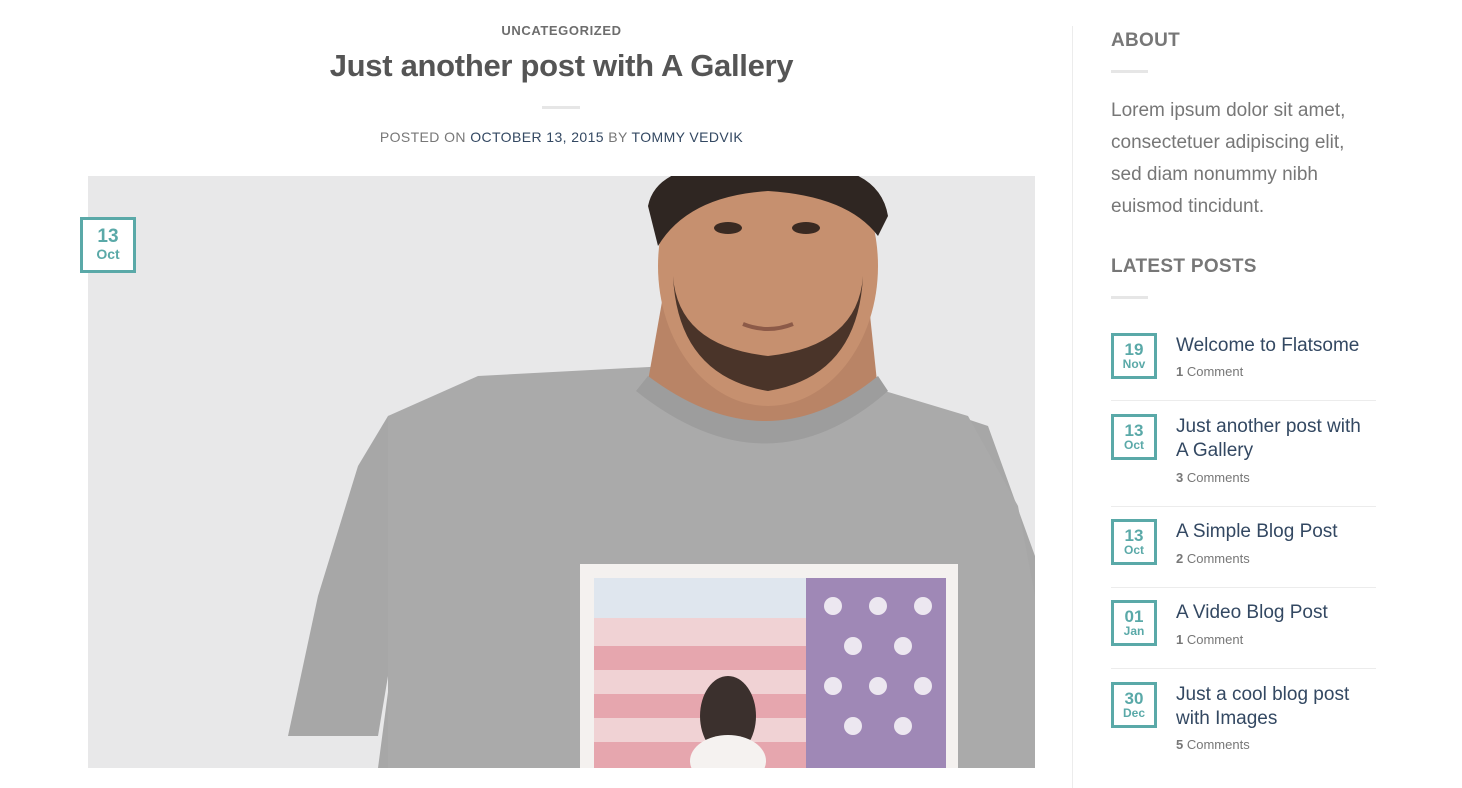 This screenshot has height=788, width=1462. Describe the element at coordinates (688, 137) in the screenshot. I see `post-author-link: TOMMY VEDVIK` at that location.